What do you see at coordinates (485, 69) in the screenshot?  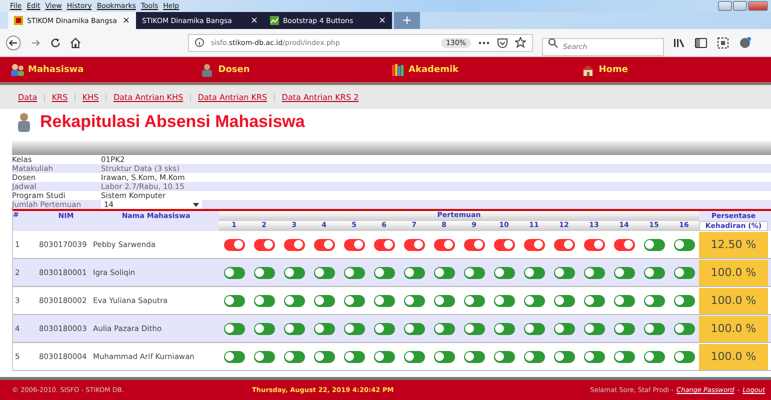 I see `menu-link: Akademik` at bounding box center [485, 69].